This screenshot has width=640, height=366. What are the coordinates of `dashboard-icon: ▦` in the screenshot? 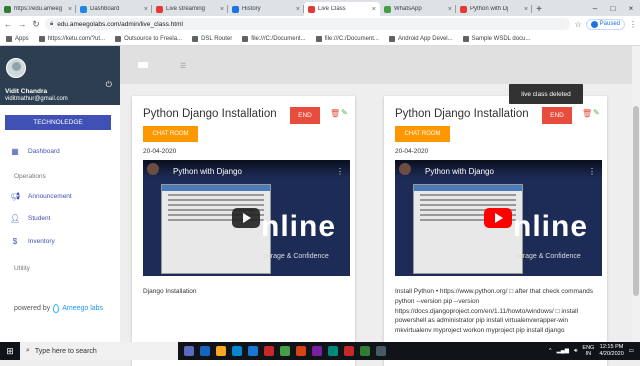 It's located at (15, 151).